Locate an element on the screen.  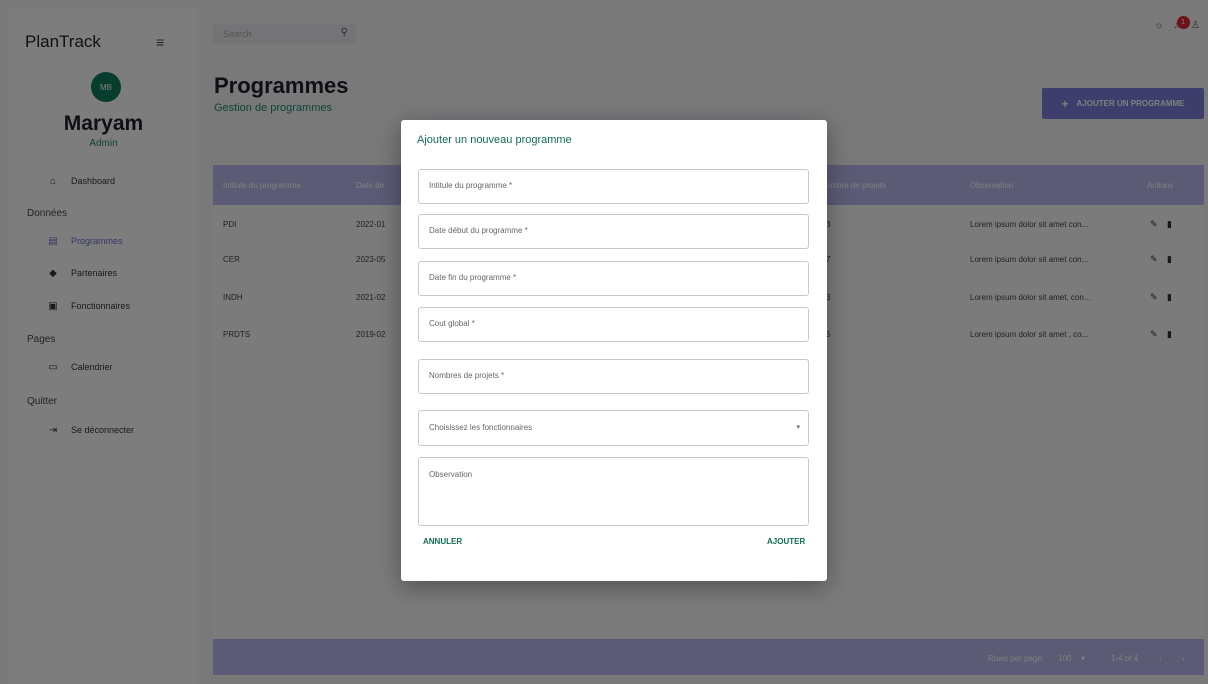
cancel-button: ANNULER is located at coordinates (442, 541).